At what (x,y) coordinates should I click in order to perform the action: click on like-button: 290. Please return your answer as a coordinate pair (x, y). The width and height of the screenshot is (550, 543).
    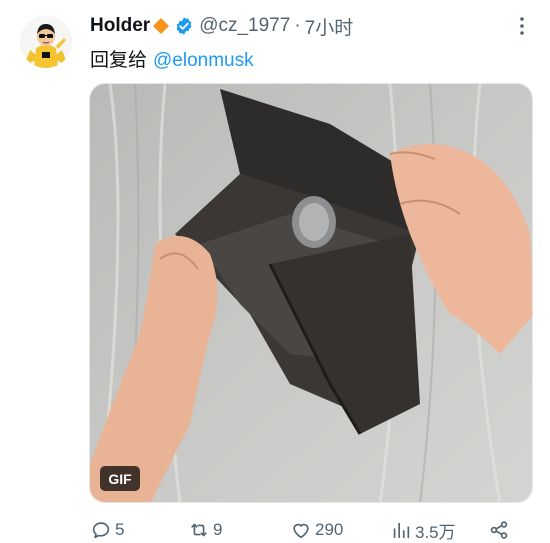
    Looking at the image, I should click on (316, 530).